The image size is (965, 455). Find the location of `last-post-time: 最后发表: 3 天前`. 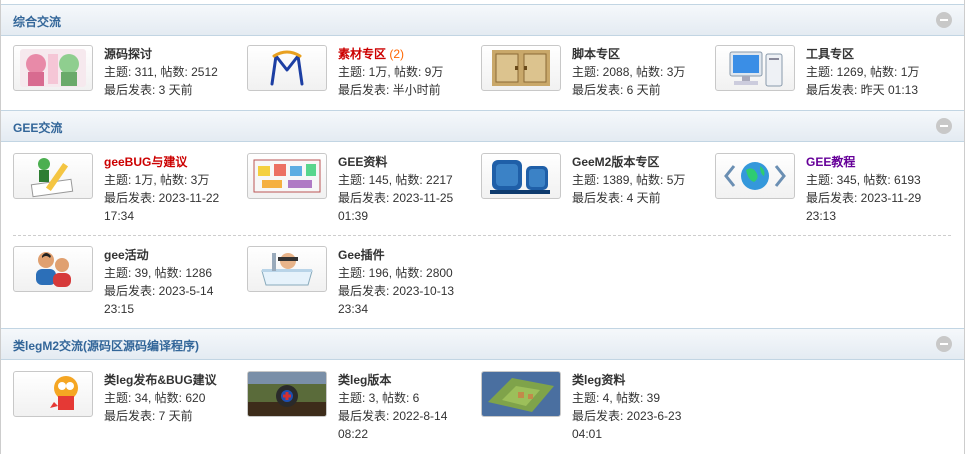

last-post-time: 最后发表: 3 天前 is located at coordinates (161, 90).